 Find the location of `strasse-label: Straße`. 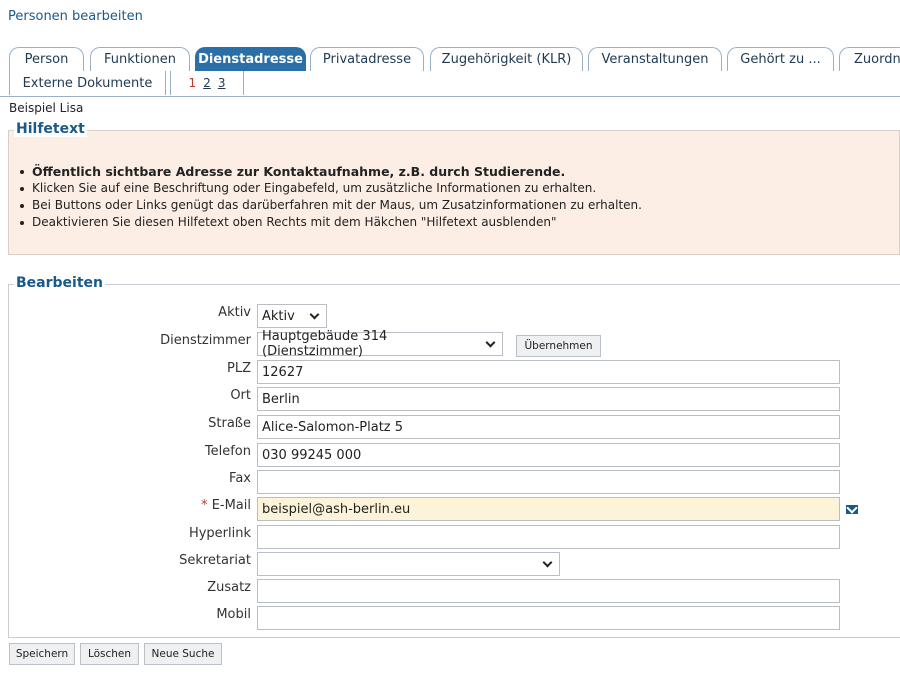

strasse-label: Straße is located at coordinates (229, 423).